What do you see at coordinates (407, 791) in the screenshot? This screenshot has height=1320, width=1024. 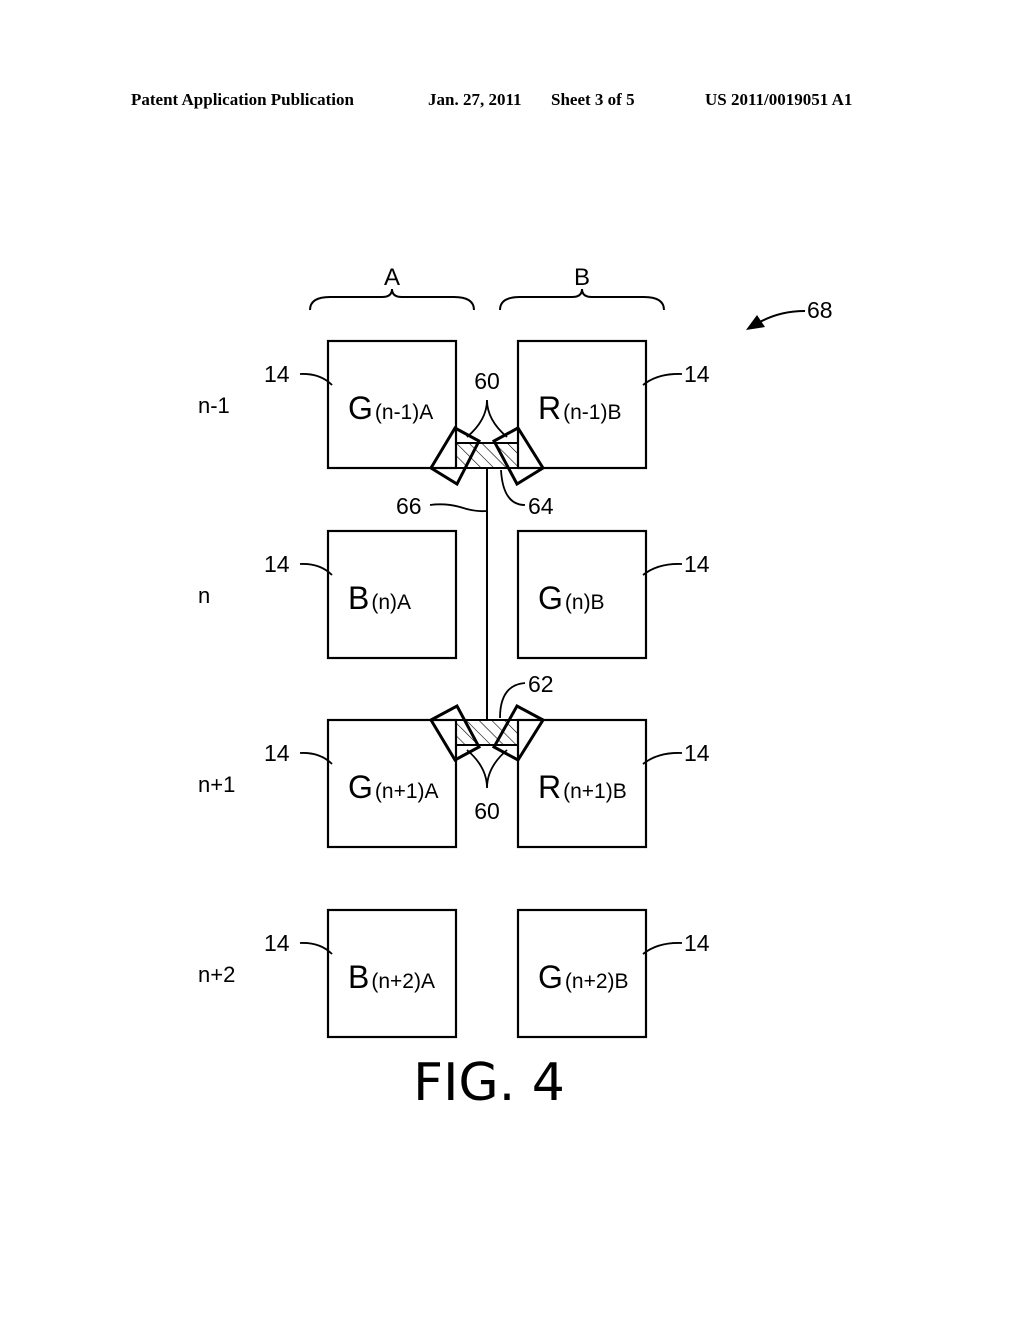 I see `cell-subscript: (n+1)A` at bounding box center [407, 791].